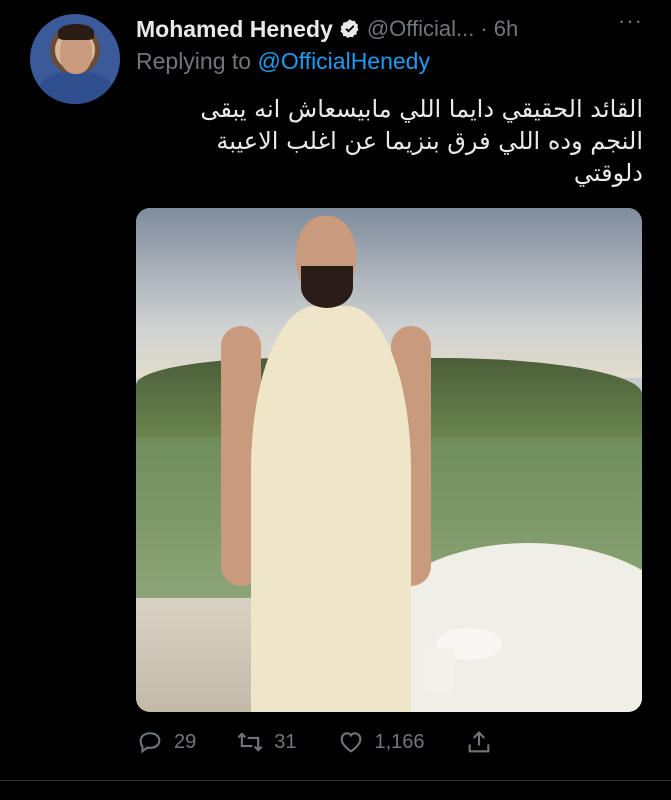 The image size is (671, 800). Describe the element at coordinates (266, 742) in the screenshot. I see `retweet-button: 31` at that location.